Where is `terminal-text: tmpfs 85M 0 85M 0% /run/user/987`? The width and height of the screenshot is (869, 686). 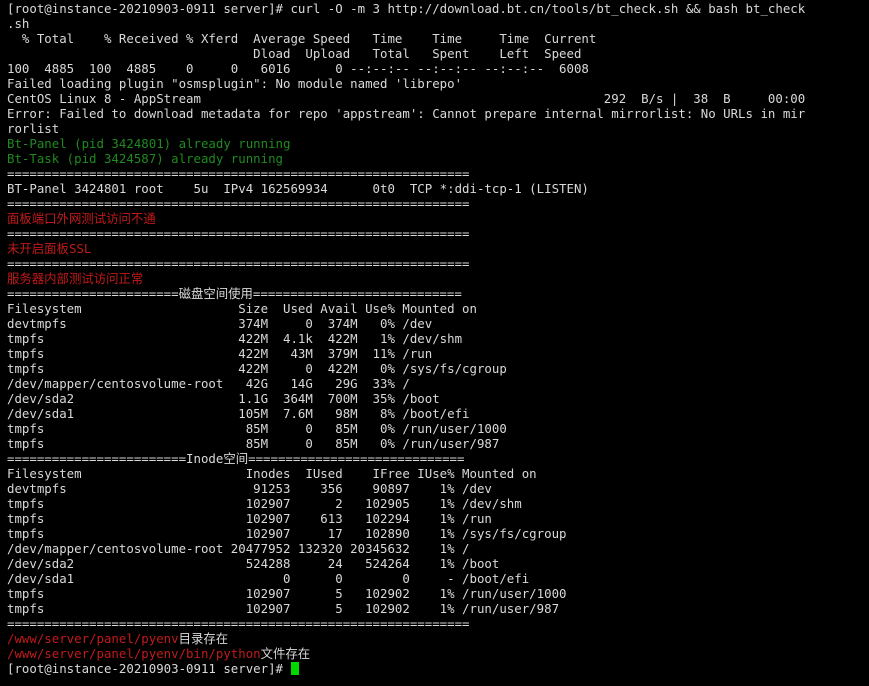
terminal-text: tmpfs 85M 0 85M 0% /run/user/987 is located at coordinates (253, 443).